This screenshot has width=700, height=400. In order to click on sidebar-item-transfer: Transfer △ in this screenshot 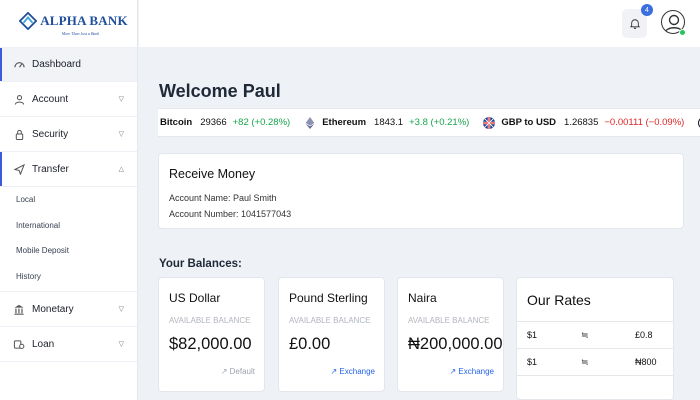, I will do `click(68, 169)`.